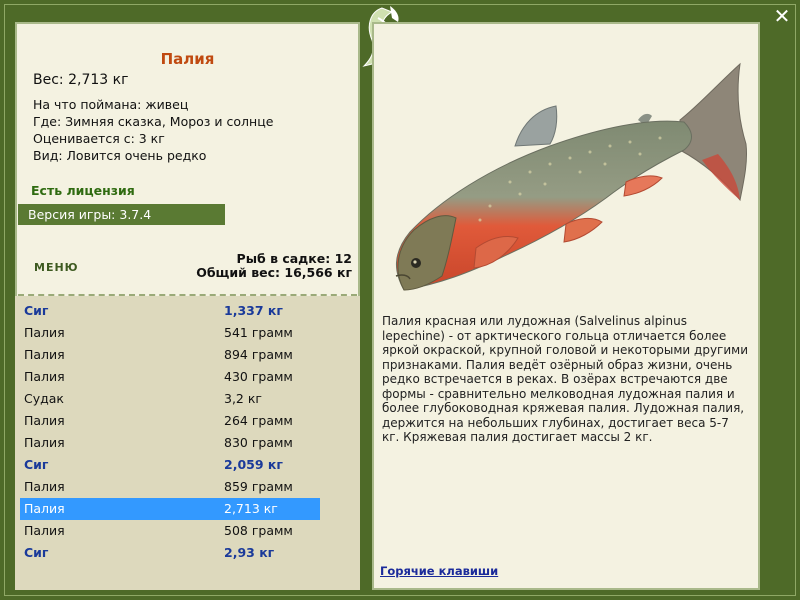 This screenshot has width=800, height=600. I want to click on close-icon: ✕, so click(782, 16).